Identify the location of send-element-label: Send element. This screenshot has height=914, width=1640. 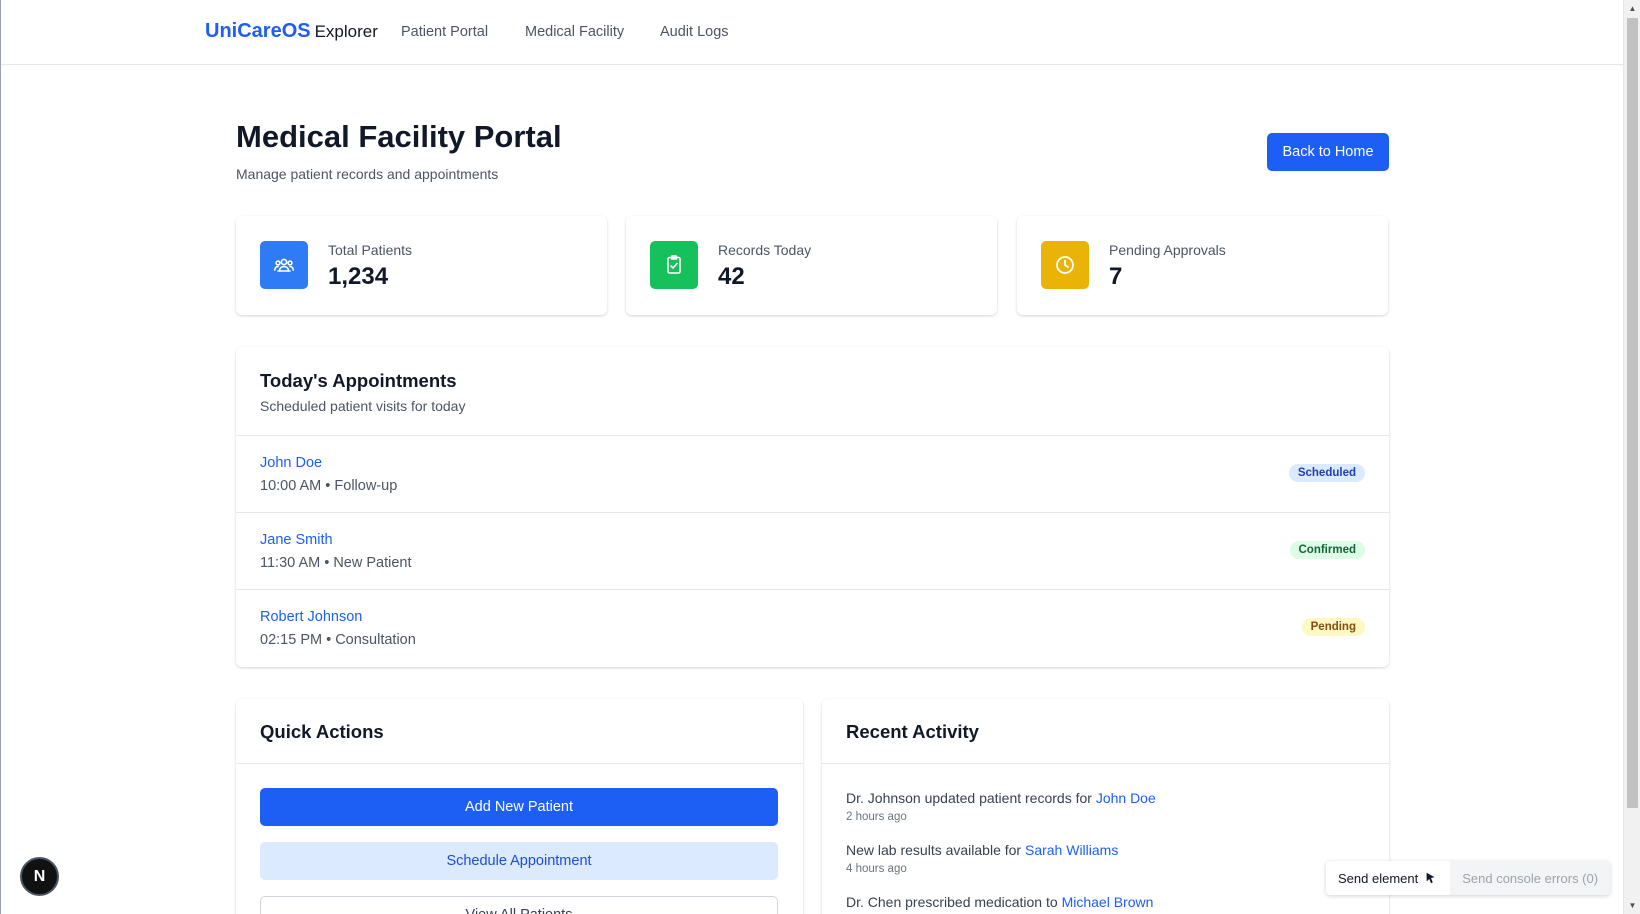
(1378, 878).